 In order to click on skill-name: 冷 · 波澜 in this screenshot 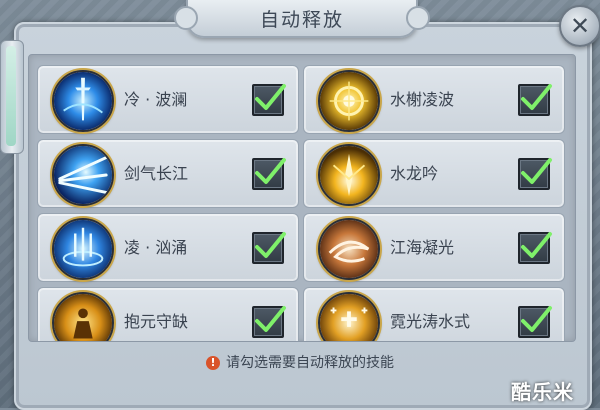, I will do `click(156, 99)`.